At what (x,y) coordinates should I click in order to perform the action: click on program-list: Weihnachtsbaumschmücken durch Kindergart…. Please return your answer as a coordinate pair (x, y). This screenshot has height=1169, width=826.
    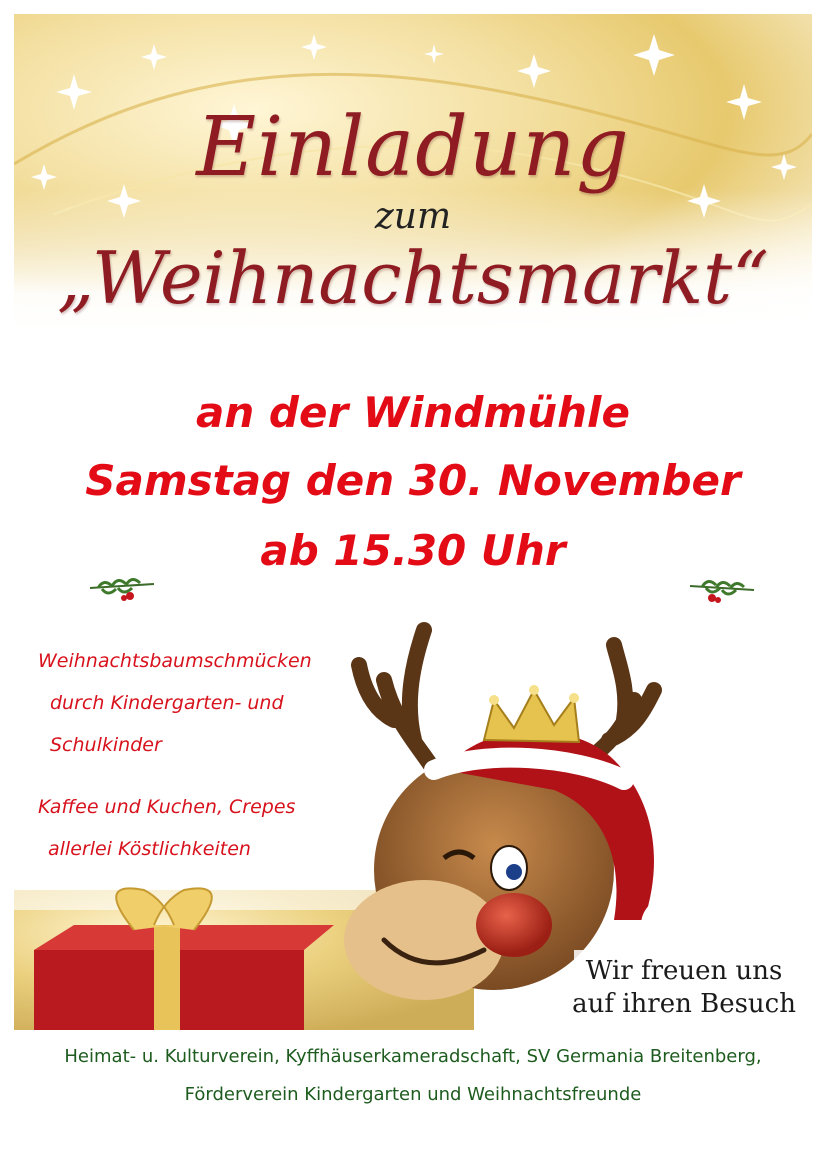
    Looking at the image, I should click on (175, 755).